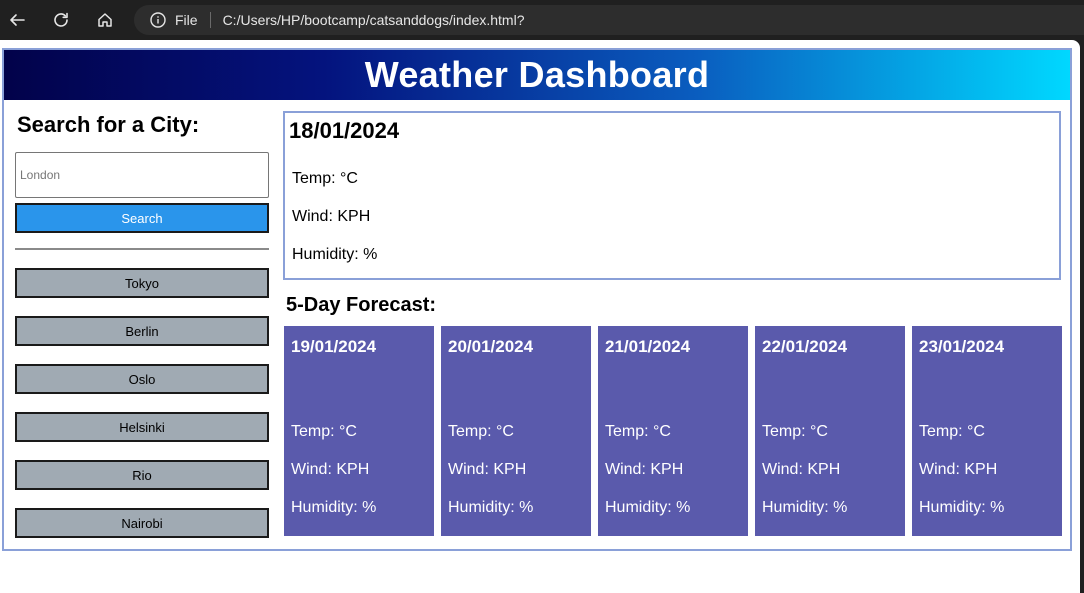 Image resolution: width=1084 pixels, height=593 pixels. I want to click on header-banner: Weather Dashboard, so click(537, 75).